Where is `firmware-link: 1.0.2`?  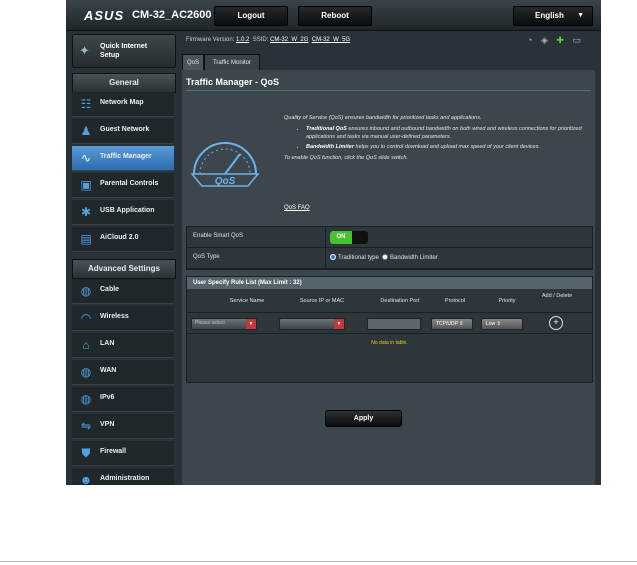 firmware-link: 1.0.2 is located at coordinates (242, 40).